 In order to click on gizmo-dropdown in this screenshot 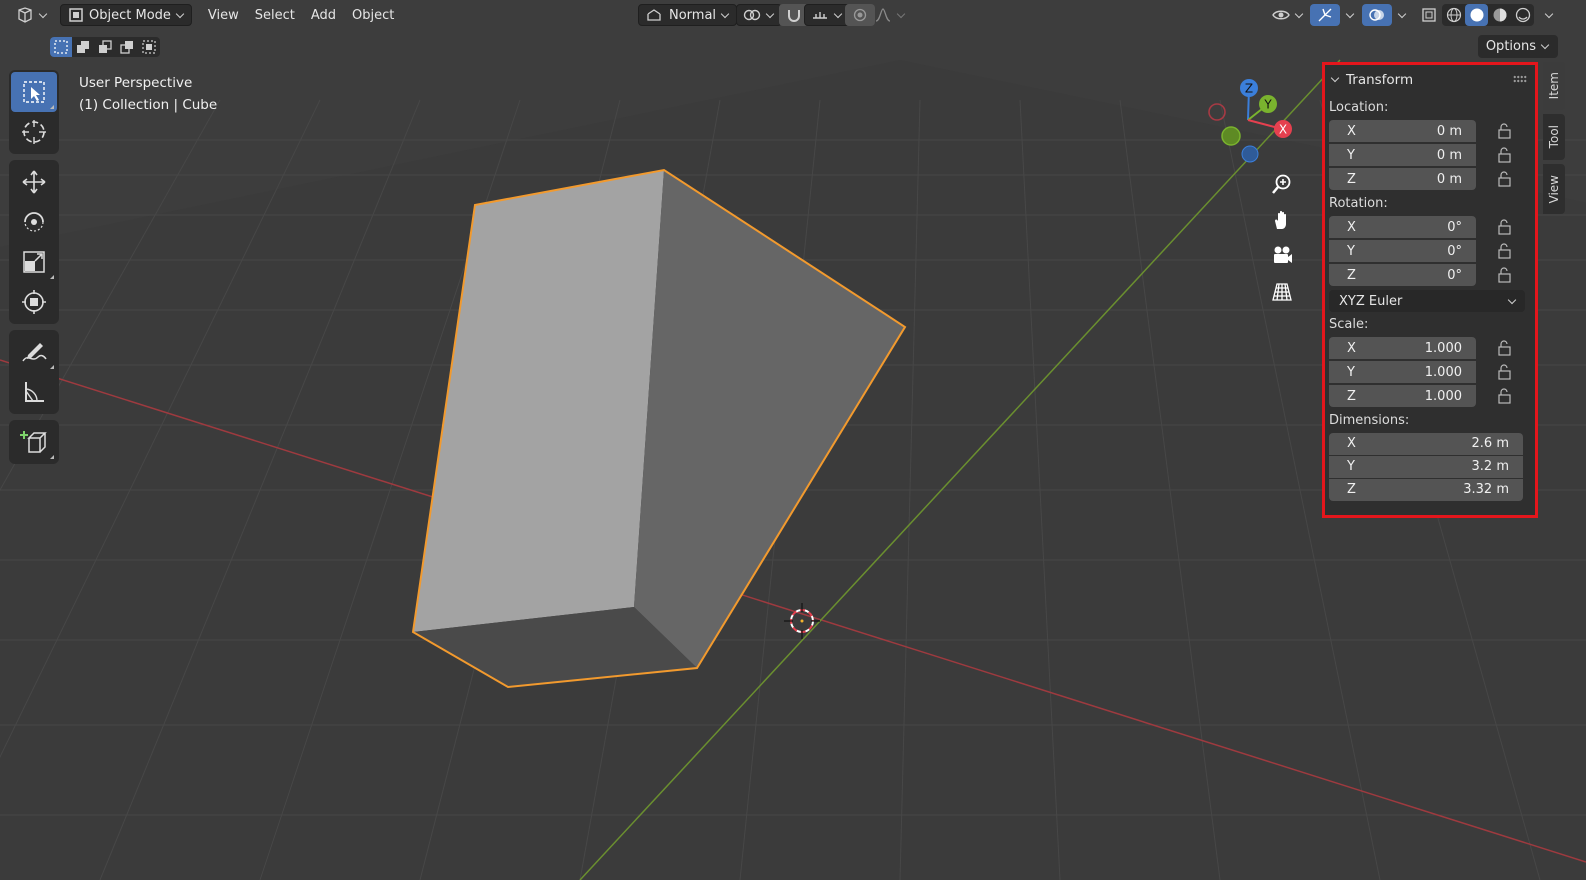, I will do `click(1348, 15)`.